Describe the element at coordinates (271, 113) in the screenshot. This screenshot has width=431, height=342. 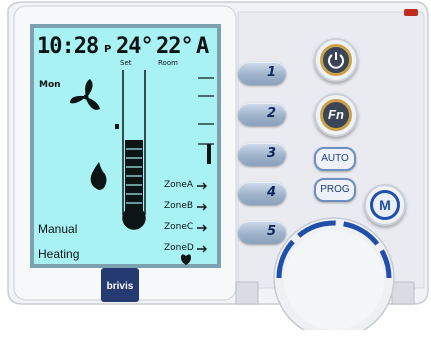
I see `zone-2-label: 2` at that location.